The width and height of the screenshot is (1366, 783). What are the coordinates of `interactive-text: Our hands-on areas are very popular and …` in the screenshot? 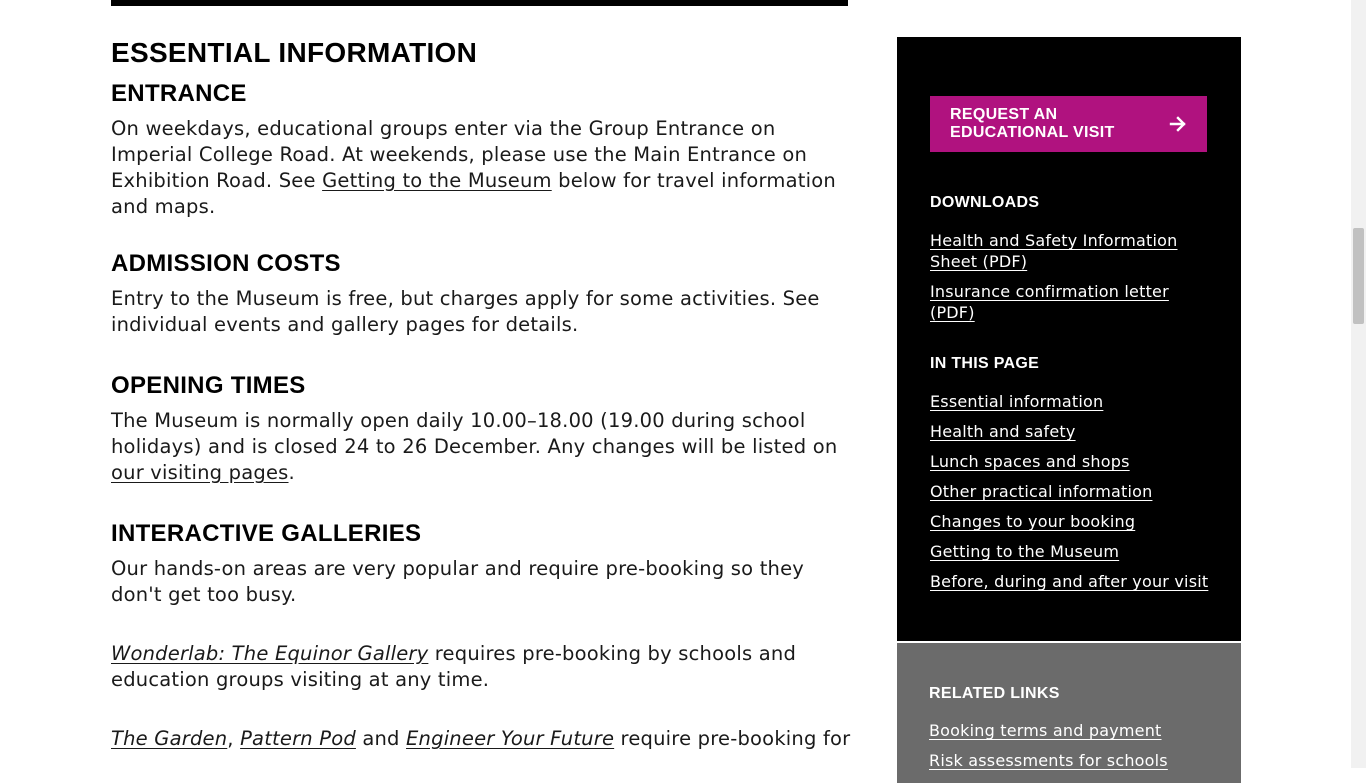 It's located at (458, 581).